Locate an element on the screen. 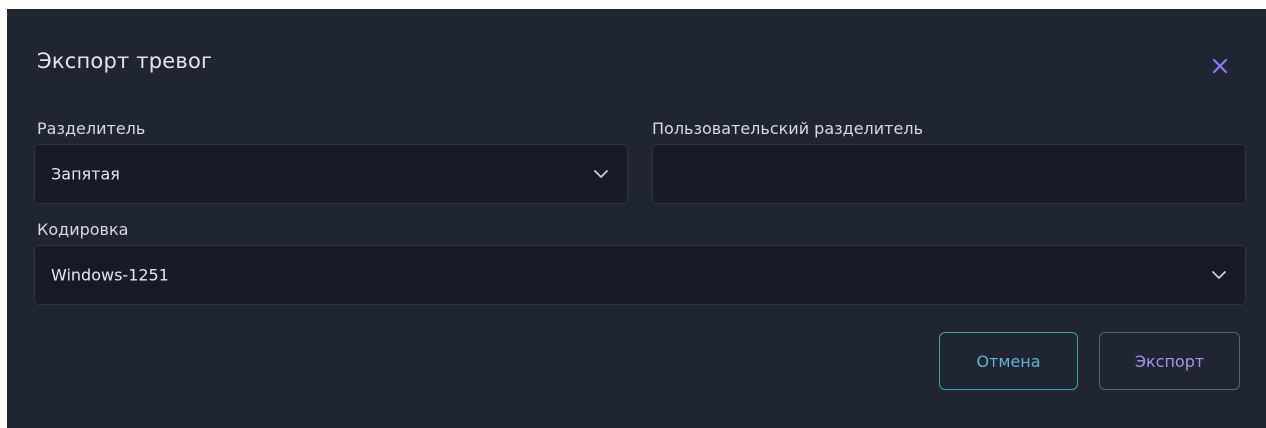 This screenshot has height=428, width=1266. separator-value: Запятая is located at coordinates (85, 174).